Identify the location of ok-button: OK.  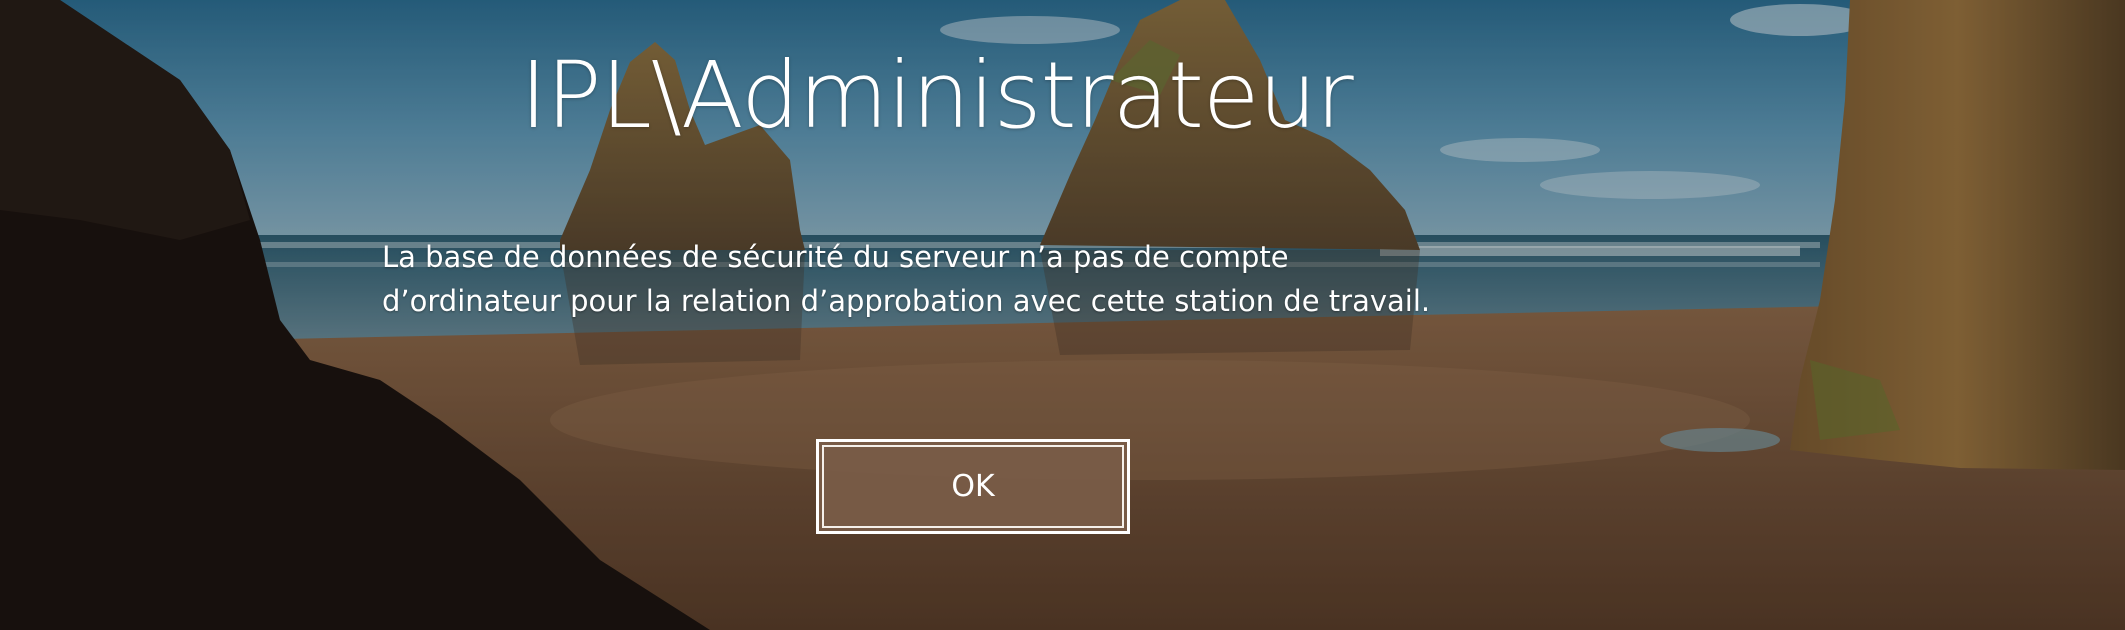
(973, 486).